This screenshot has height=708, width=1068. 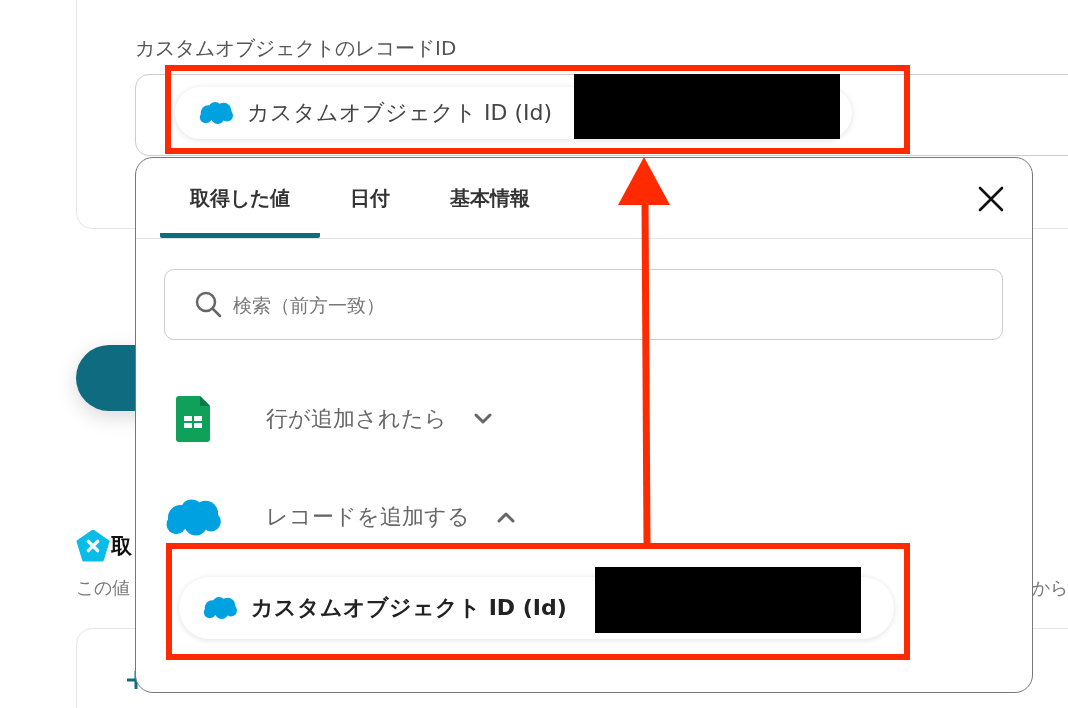 What do you see at coordinates (103, 588) in the screenshot?
I see `description-text: この値` at bounding box center [103, 588].